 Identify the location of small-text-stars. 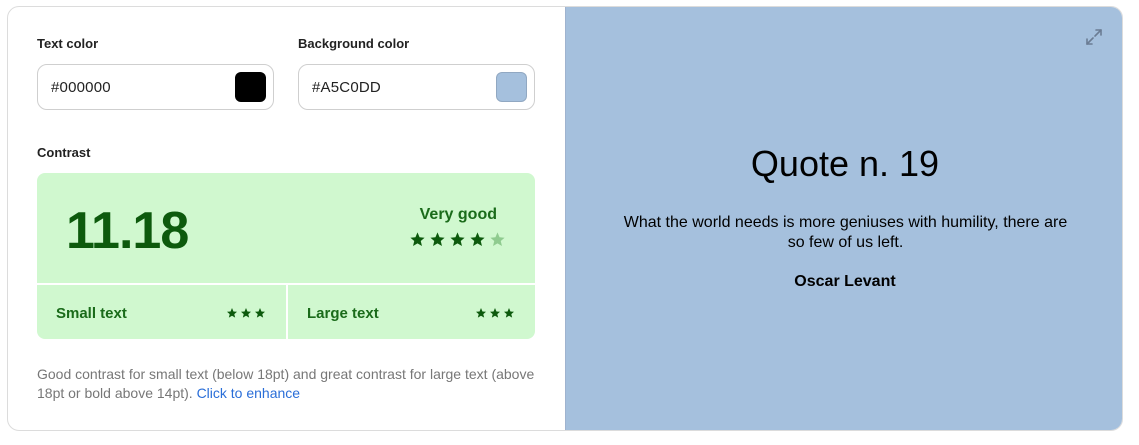
(246, 313).